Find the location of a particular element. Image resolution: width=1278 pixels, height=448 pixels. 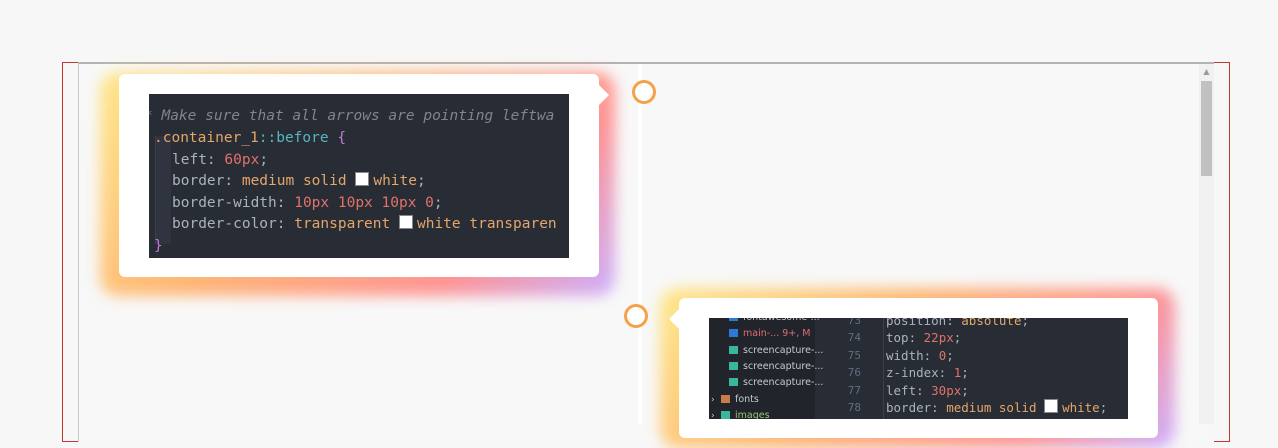

line-number: 74 is located at coordinates (854, 338).